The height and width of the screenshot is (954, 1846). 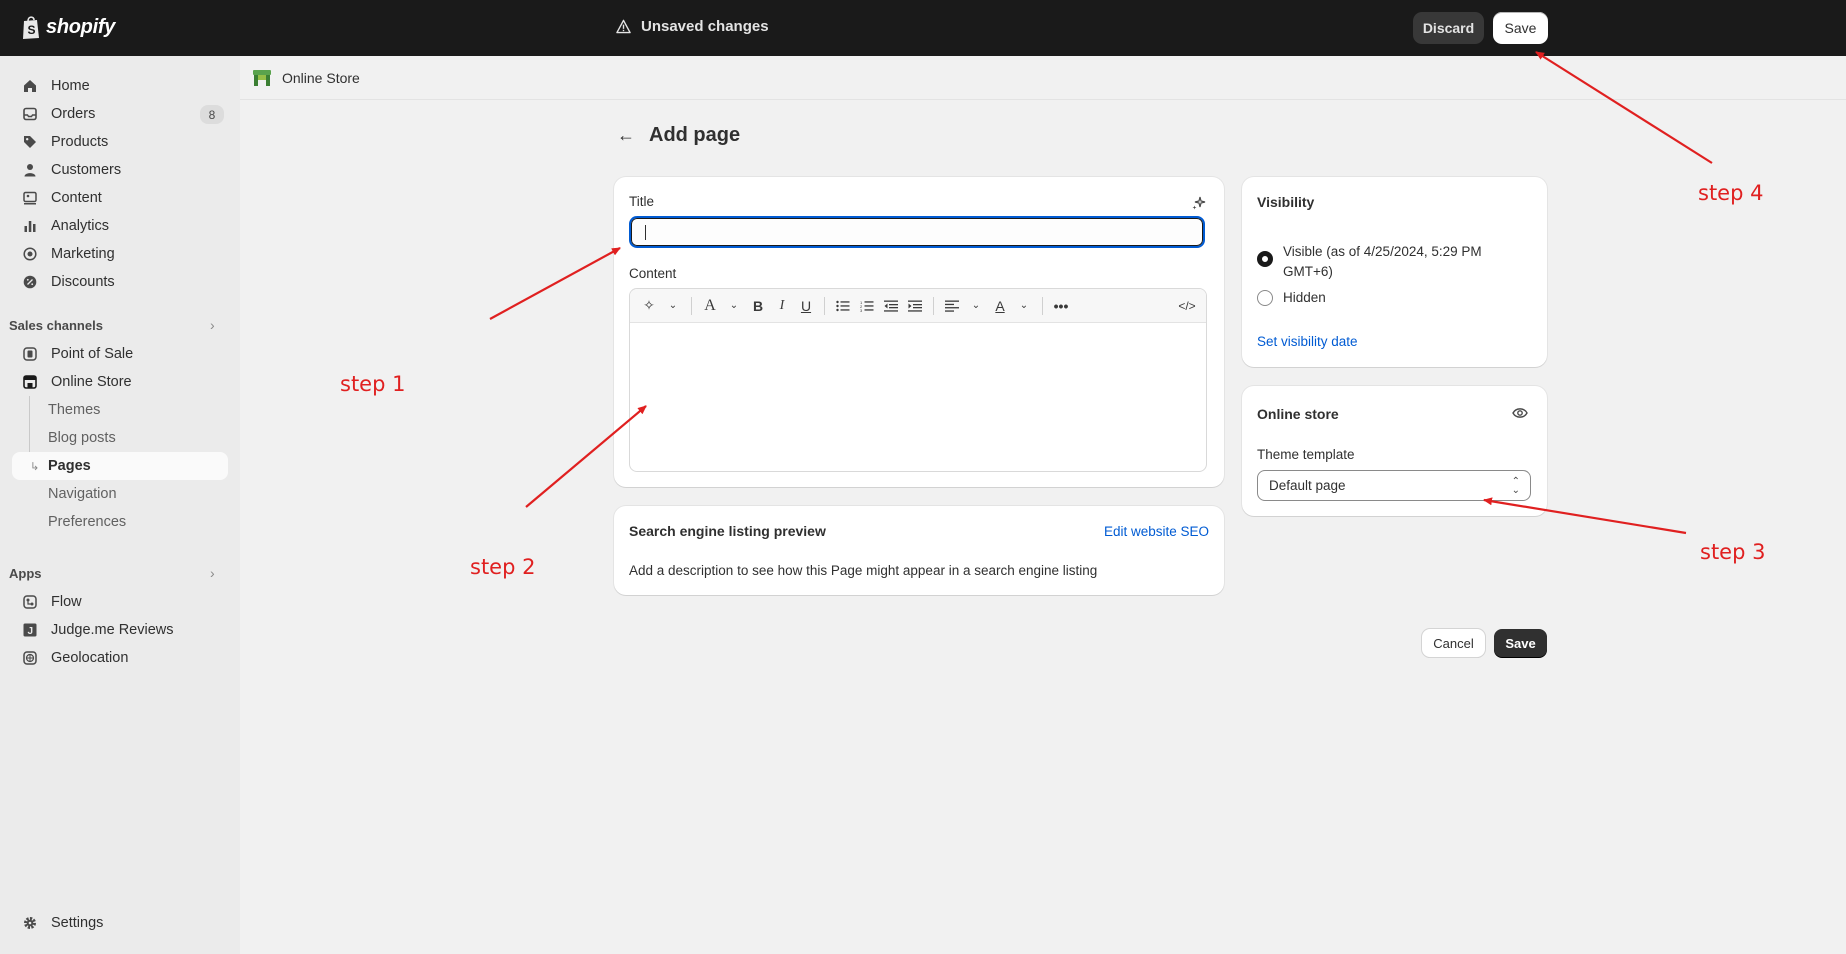 What do you see at coordinates (120, 438) in the screenshot?
I see `sidebar-item-blog-posts: Blog posts` at bounding box center [120, 438].